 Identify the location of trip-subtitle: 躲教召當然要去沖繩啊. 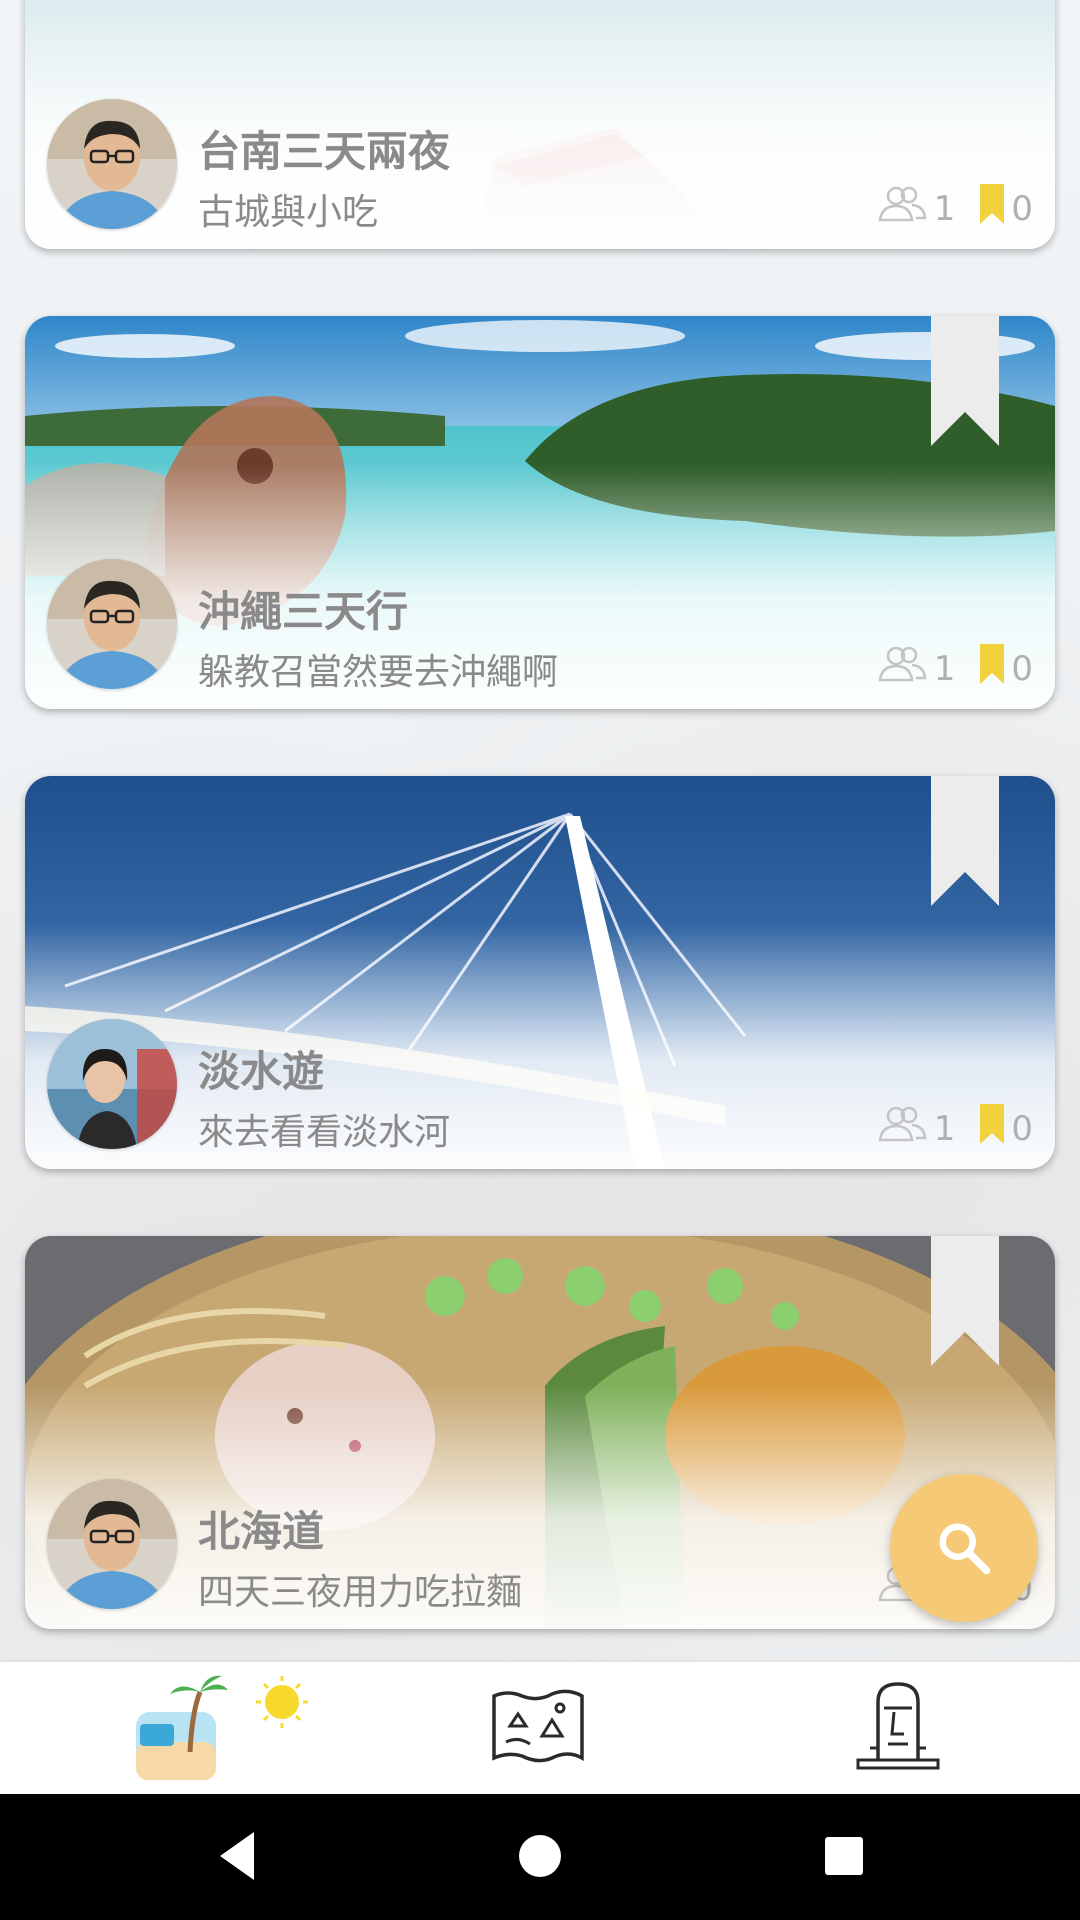
(378, 672).